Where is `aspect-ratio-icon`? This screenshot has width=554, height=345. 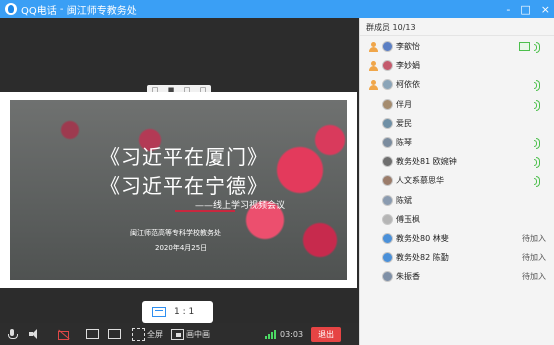 aspect-ratio-icon is located at coordinates (159, 312).